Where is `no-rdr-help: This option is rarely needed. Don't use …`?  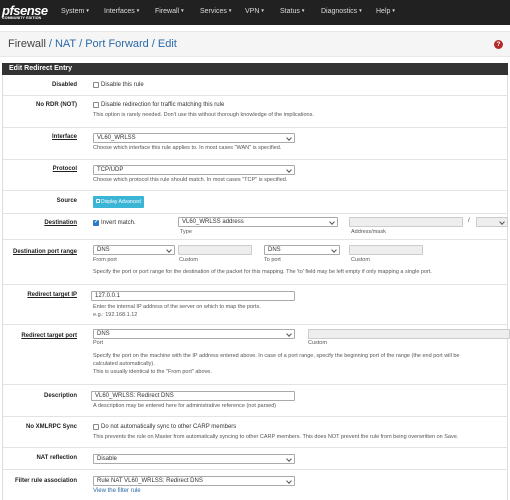 no-rdr-help: This option is rarely needed. Don't use … is located at coordinates (203, 115).